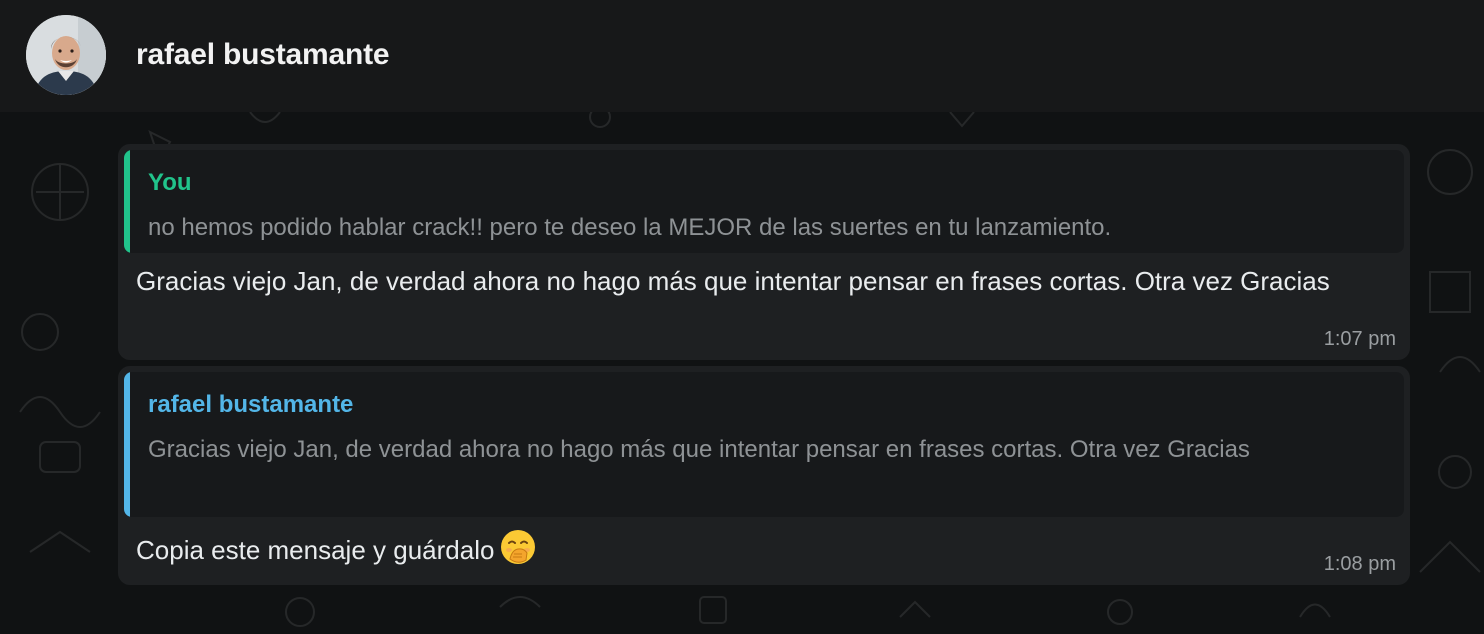 The image size is (1484, 634). I want to click on face-with-hand-over-mouth-icon, so click(518, 547).